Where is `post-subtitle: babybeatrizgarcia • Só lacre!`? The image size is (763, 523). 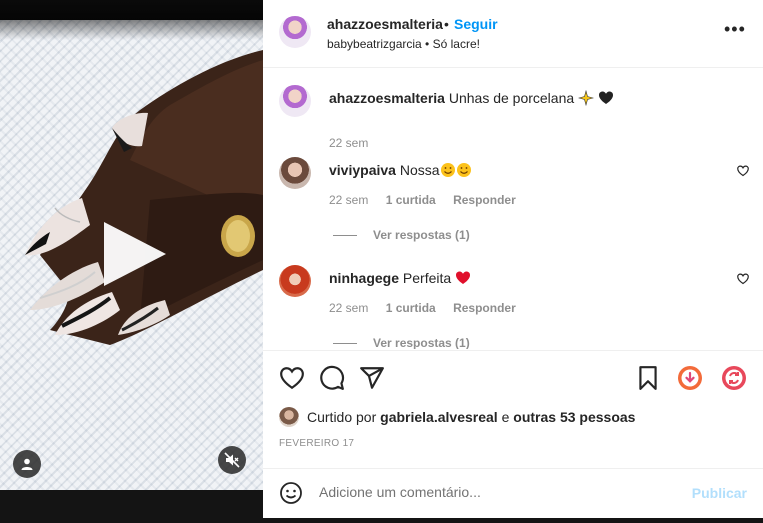 post-subtitle: babybeatrizgarcia • Só lacre! is located at coordinates (403, 44).